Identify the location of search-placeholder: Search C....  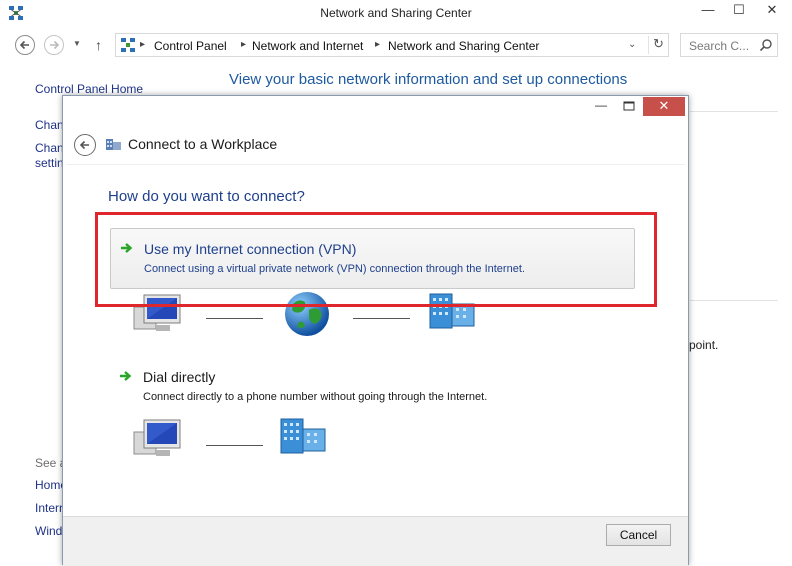
(719, 46).